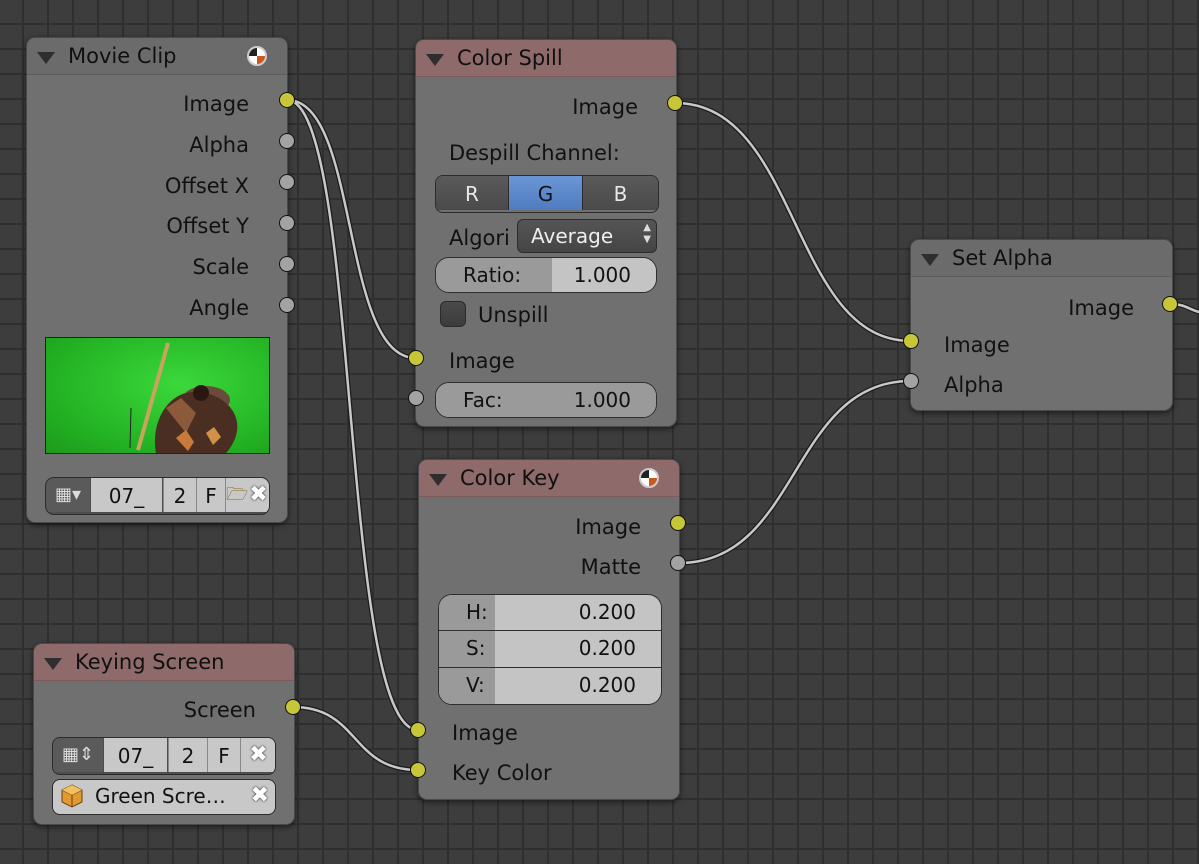 The image size is (1199, 864). Describe the element at coordinates (219, 145) in the screenshot. I see `output-alpha-label: Alpha` at that location.